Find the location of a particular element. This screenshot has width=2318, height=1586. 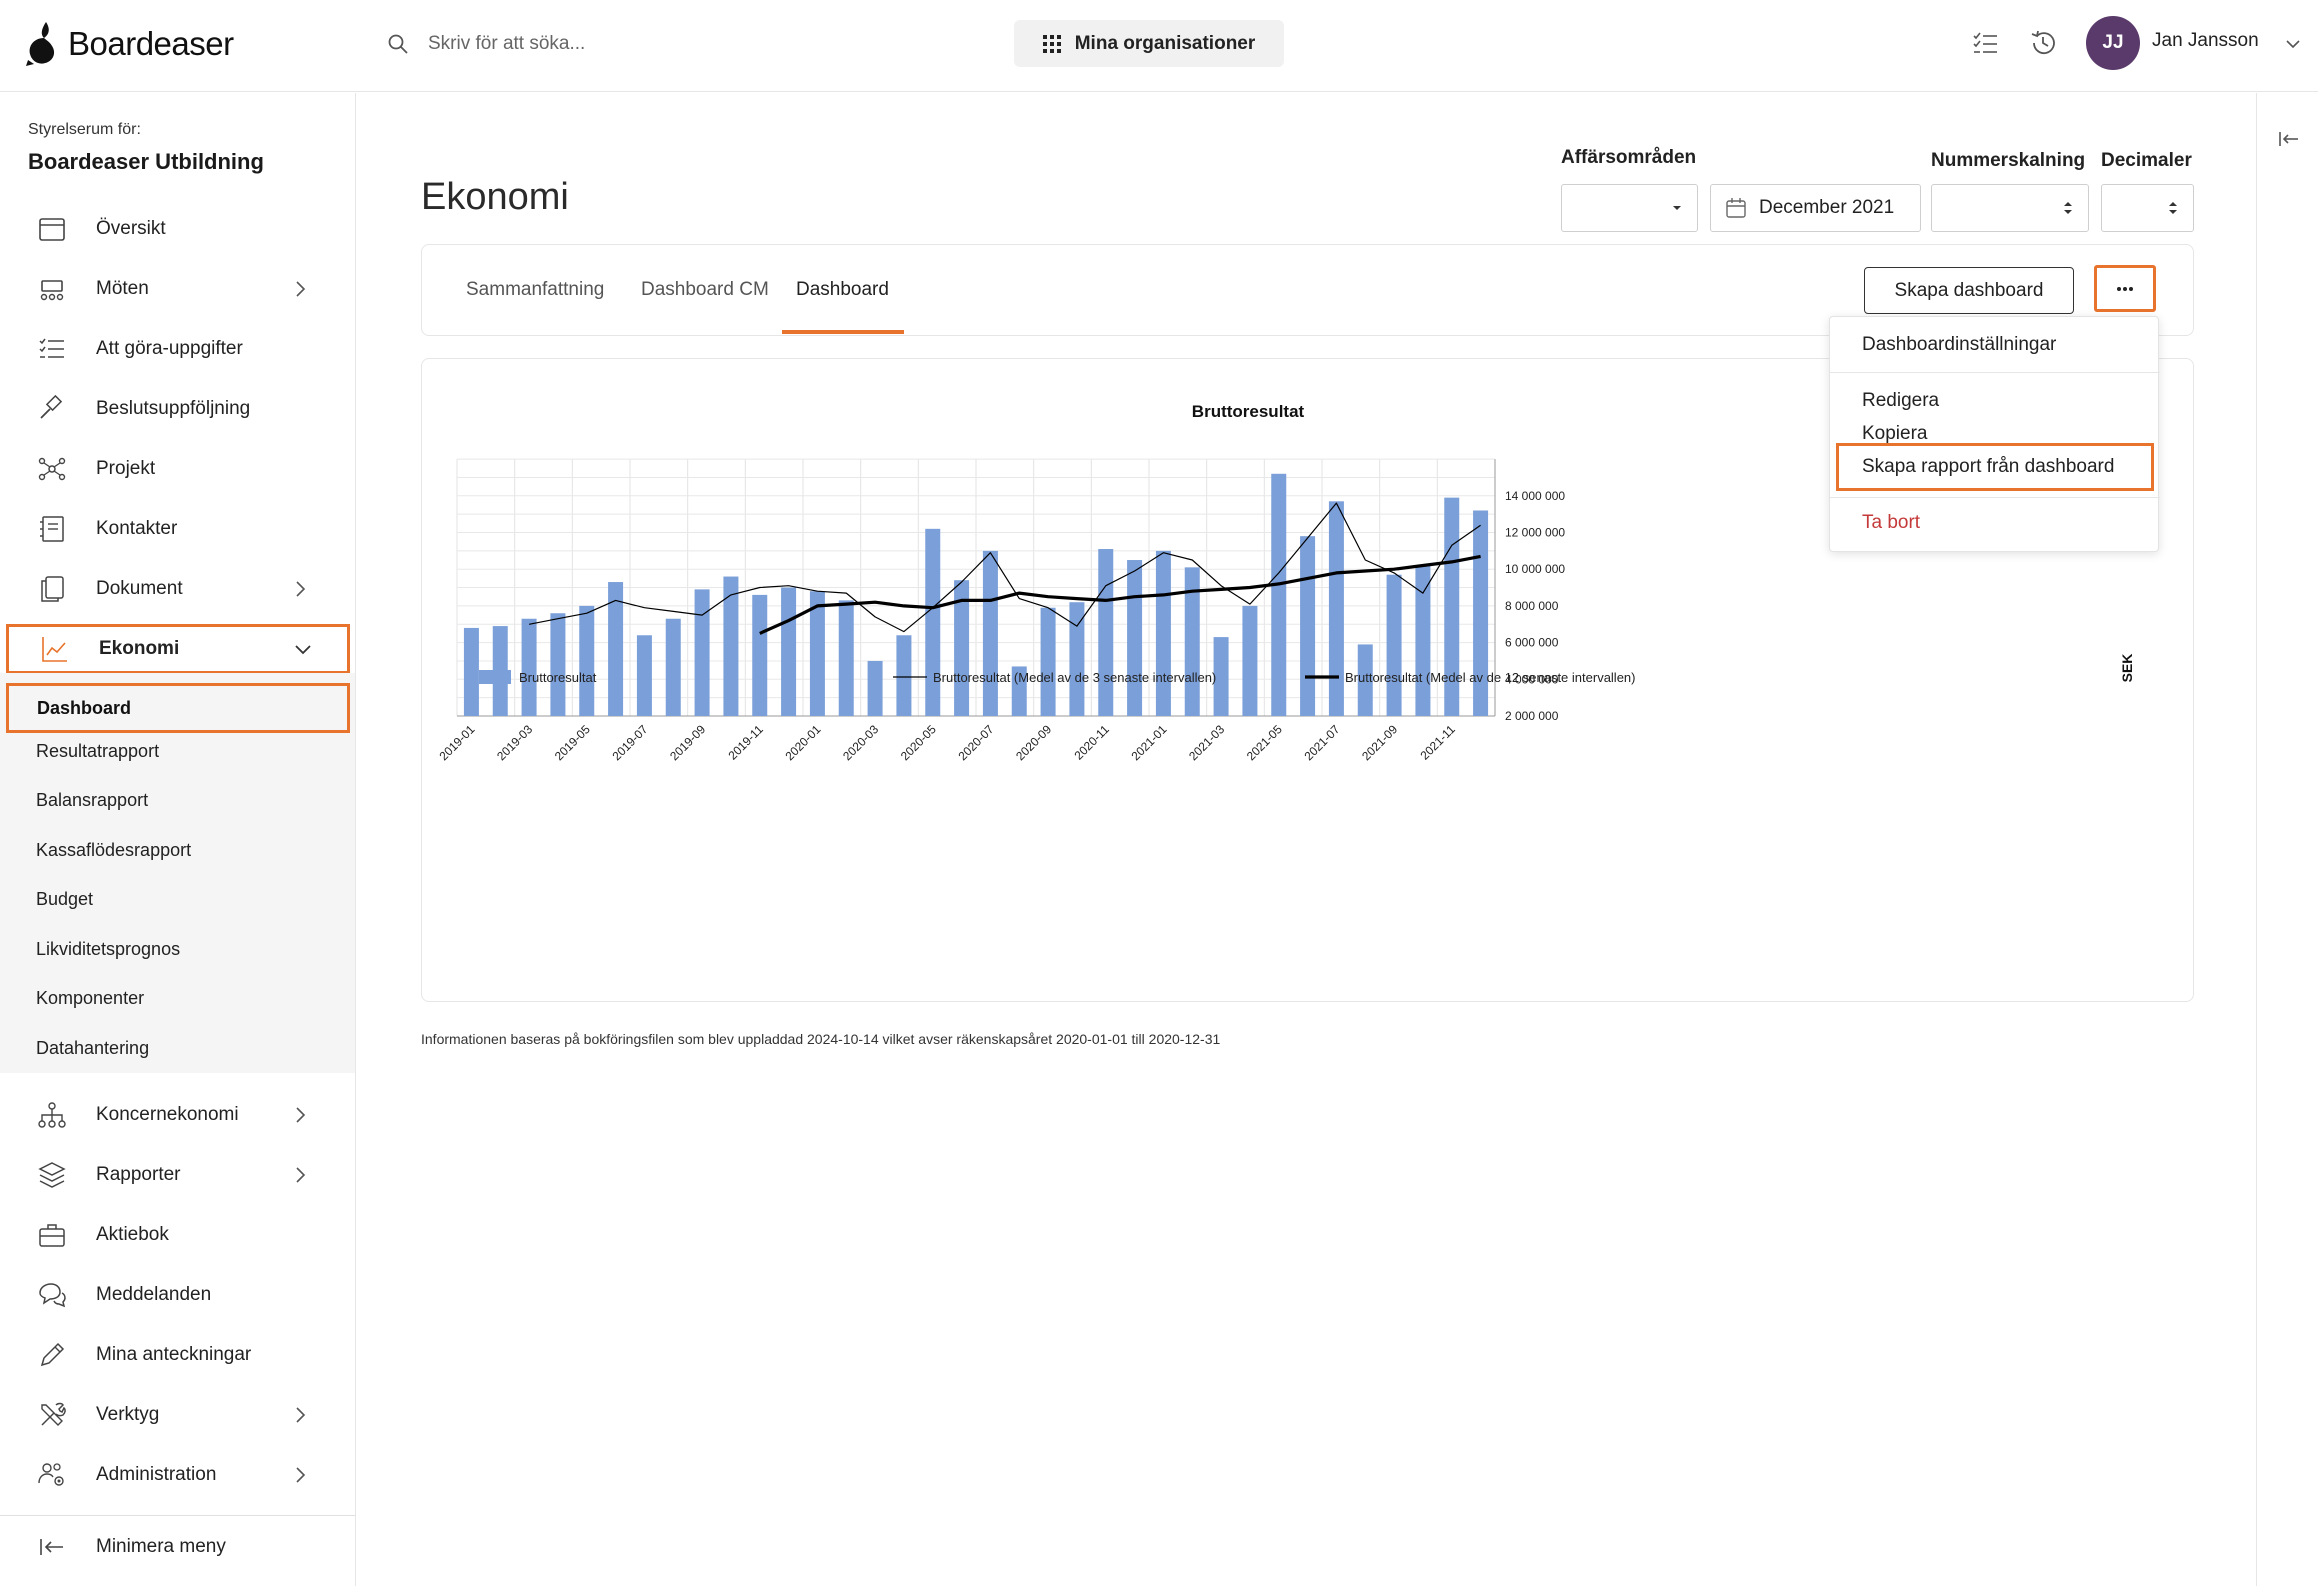

page-title: Ekonomi is located at coordinates (495, 197).